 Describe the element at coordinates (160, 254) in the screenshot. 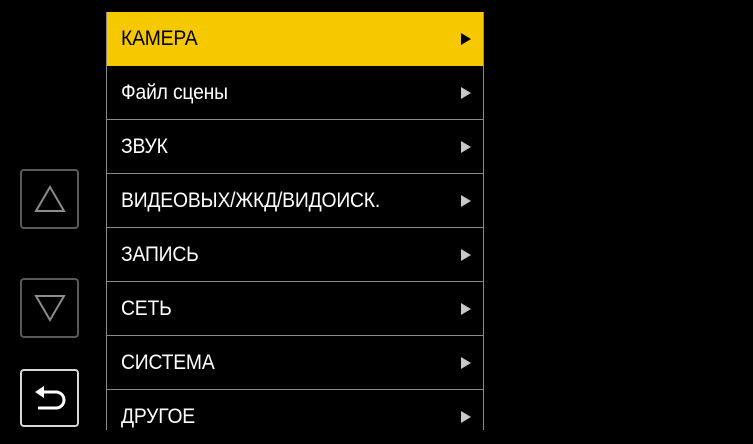

I see `menu-item-label: ЗАПИСЬ` at that location.